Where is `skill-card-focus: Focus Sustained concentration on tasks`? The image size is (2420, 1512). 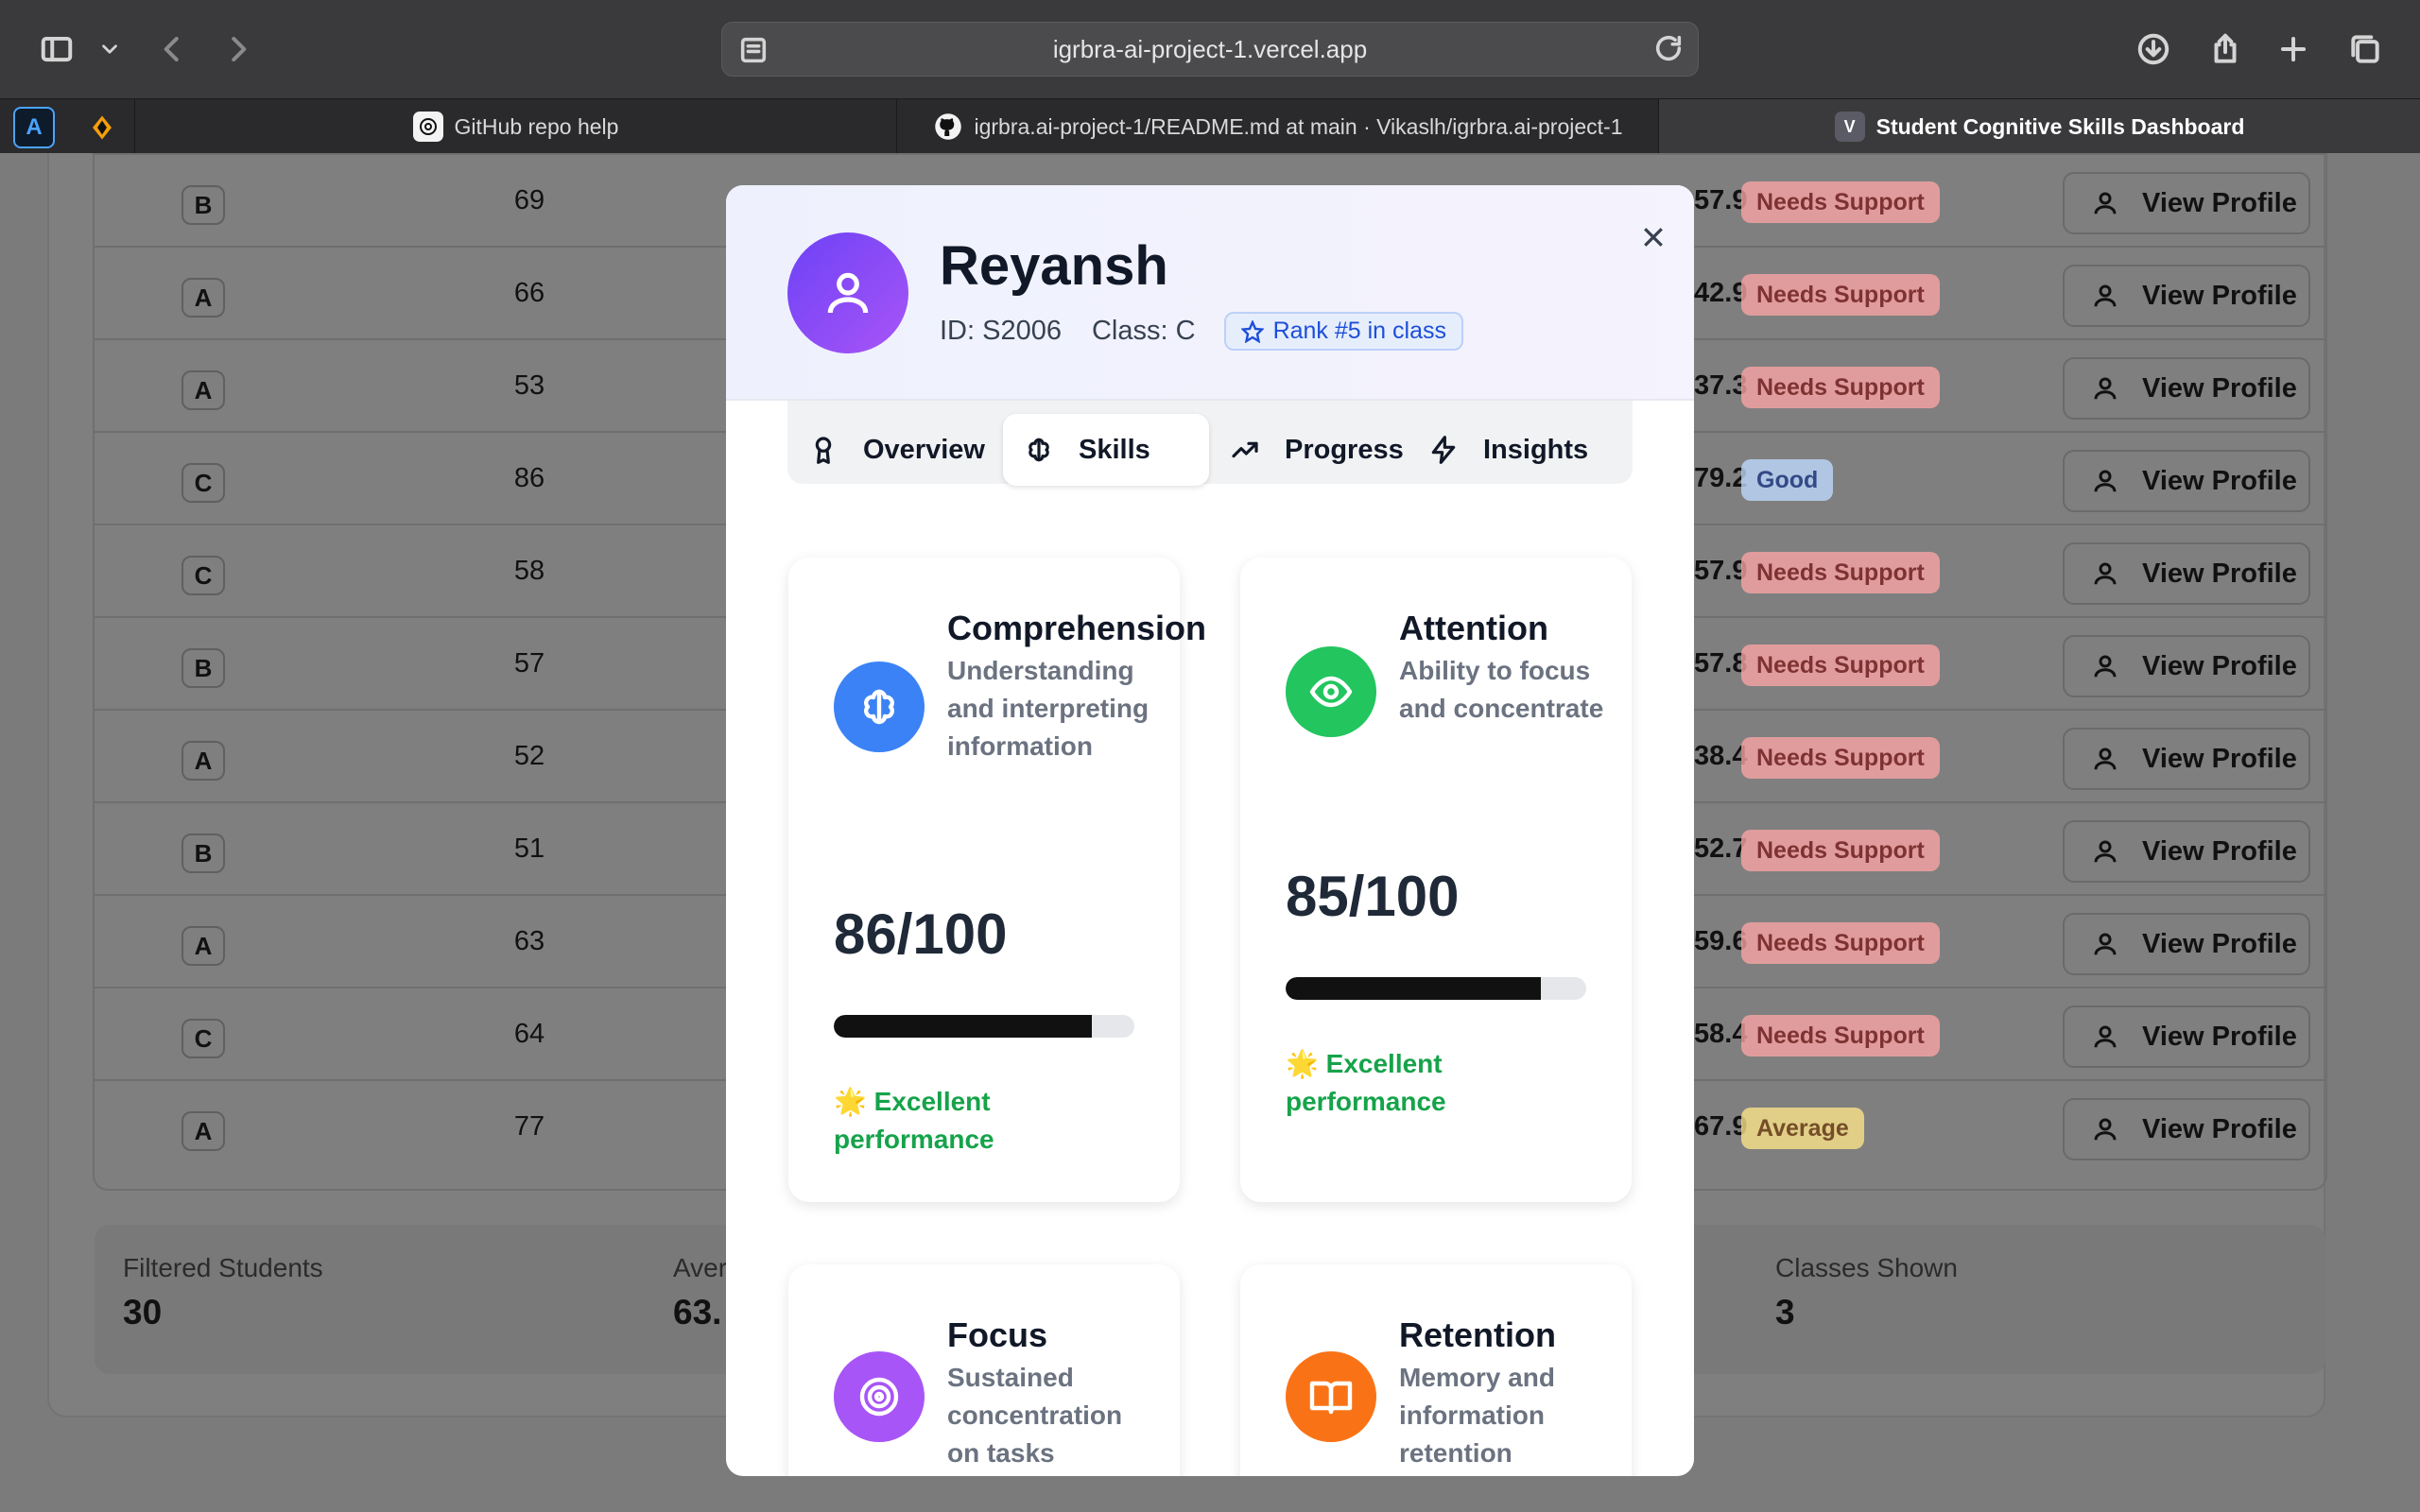
skill-card-focus: Focus Sustained concentration on tasks is located at coordinates (984, 1370).